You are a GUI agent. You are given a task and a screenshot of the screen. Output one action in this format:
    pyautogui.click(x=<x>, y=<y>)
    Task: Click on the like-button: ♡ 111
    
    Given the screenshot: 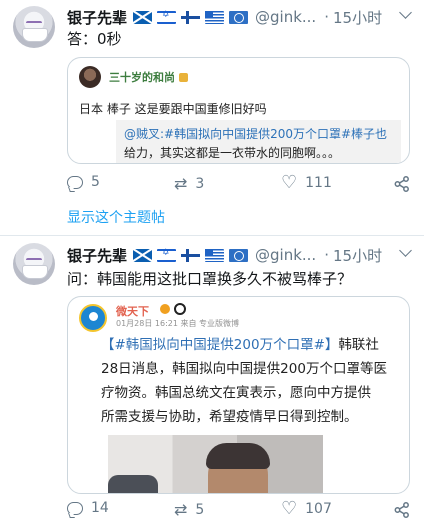 What is the action you would take?
    pyautogui.click(x=306, y=183)
    